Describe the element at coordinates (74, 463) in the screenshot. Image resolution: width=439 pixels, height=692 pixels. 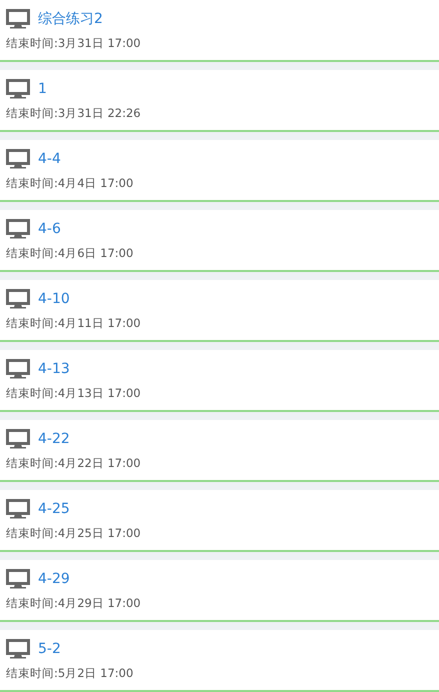
I see `end-time: 结束时间:4月22日 17:00` at that location.